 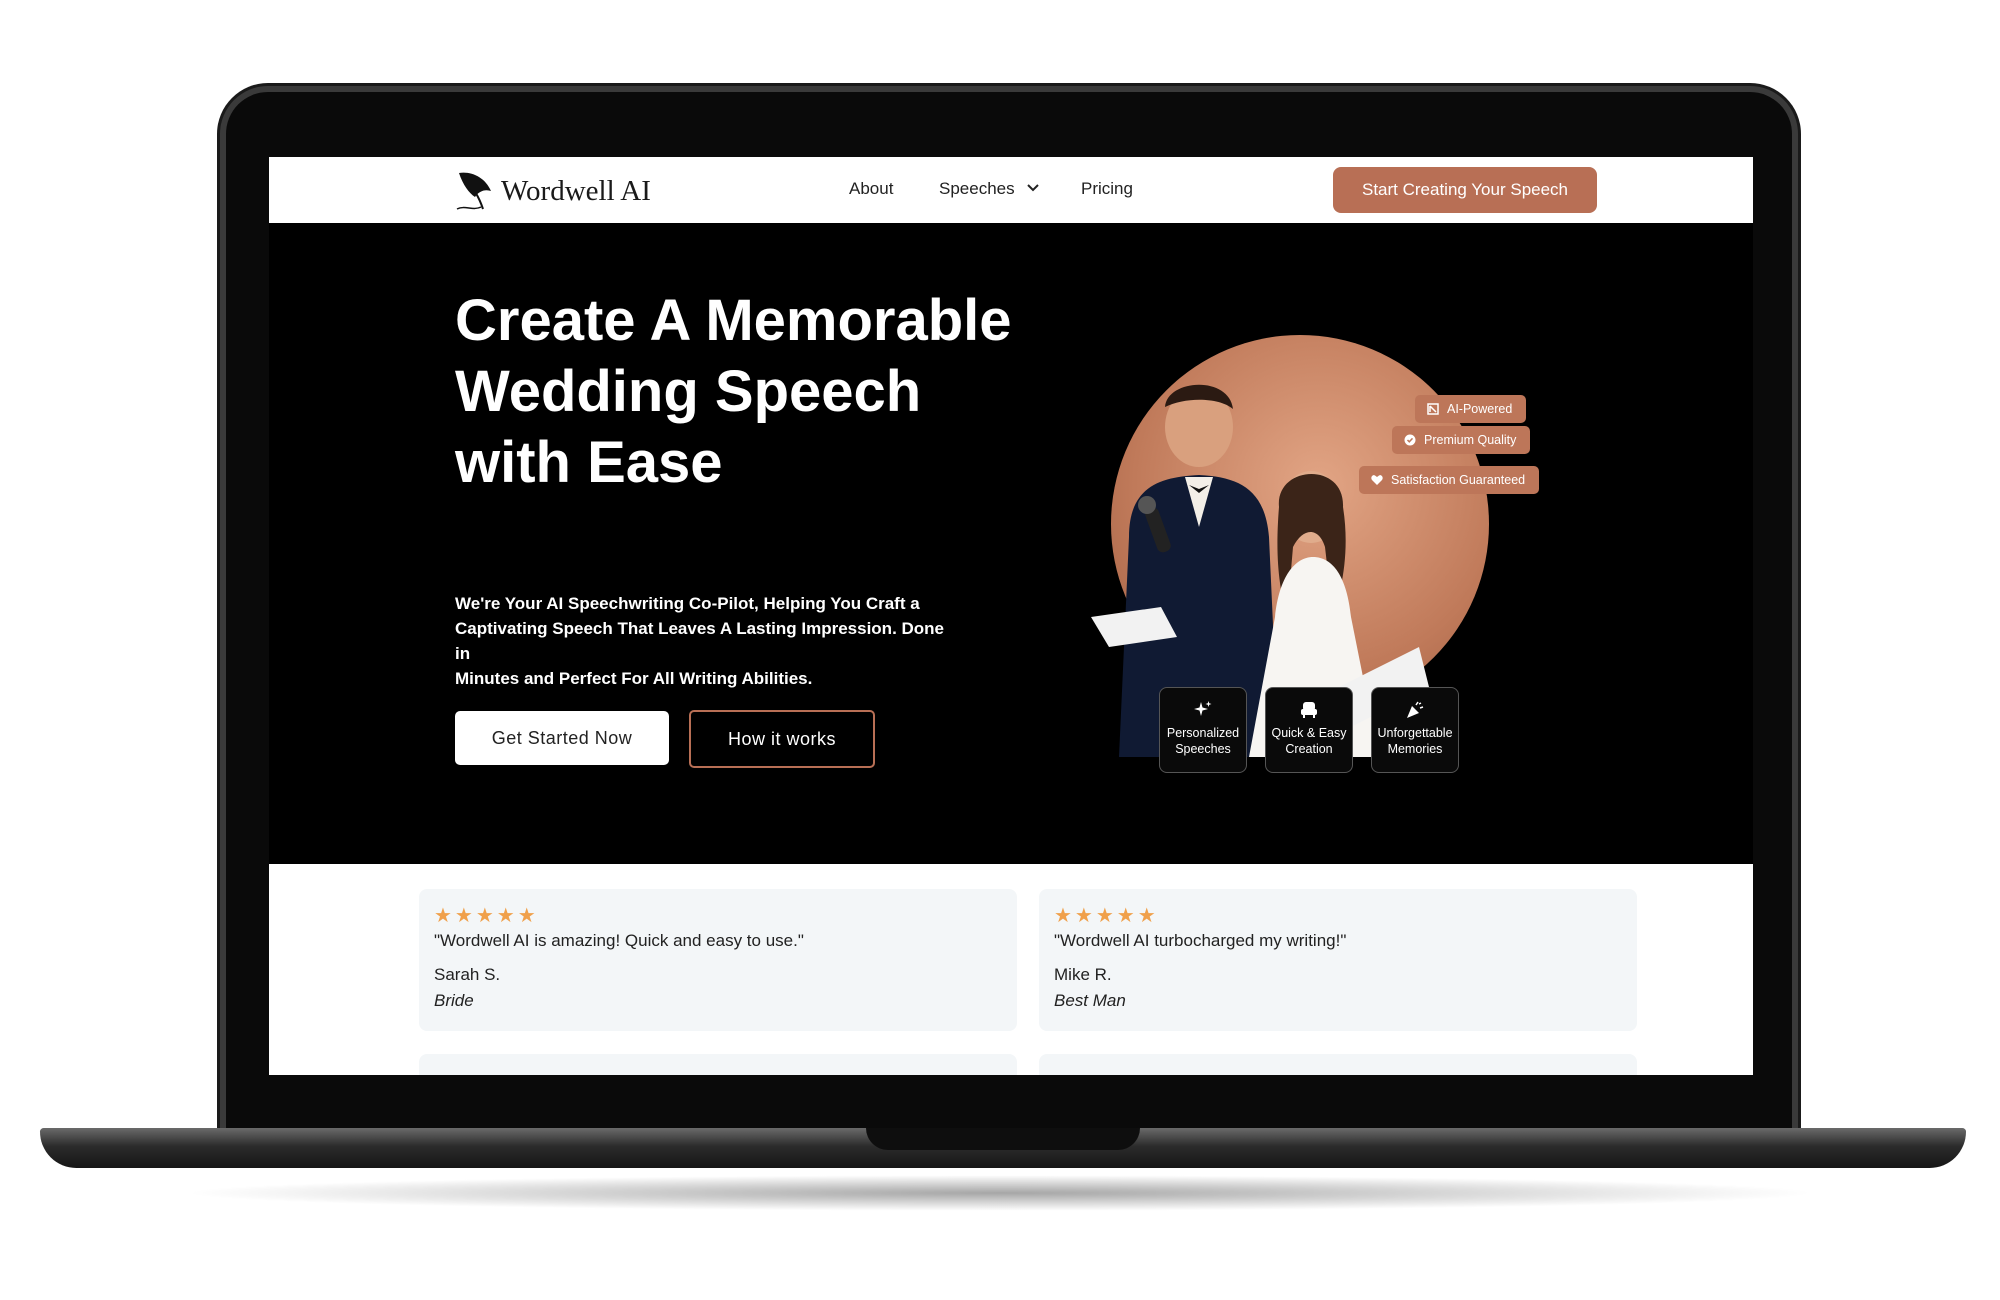 I want to click on badge-label: Premium Quality, so click(x=1470, y=440).